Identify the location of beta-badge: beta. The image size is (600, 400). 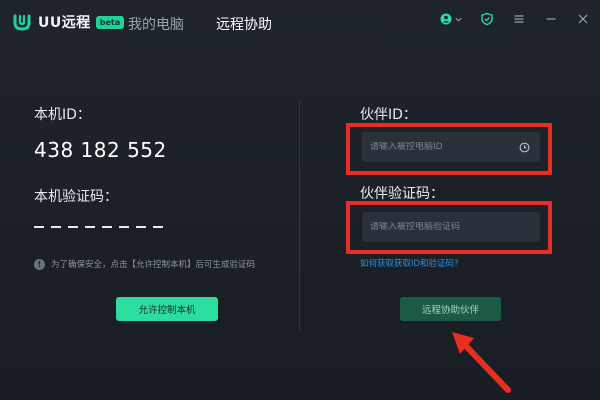
(110, 22).